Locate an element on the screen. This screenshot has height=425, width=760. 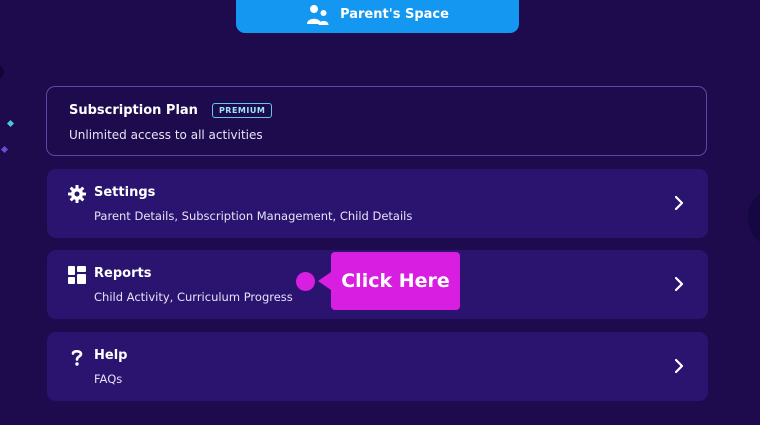
help-title: Help is located at coordinates (111, 355).